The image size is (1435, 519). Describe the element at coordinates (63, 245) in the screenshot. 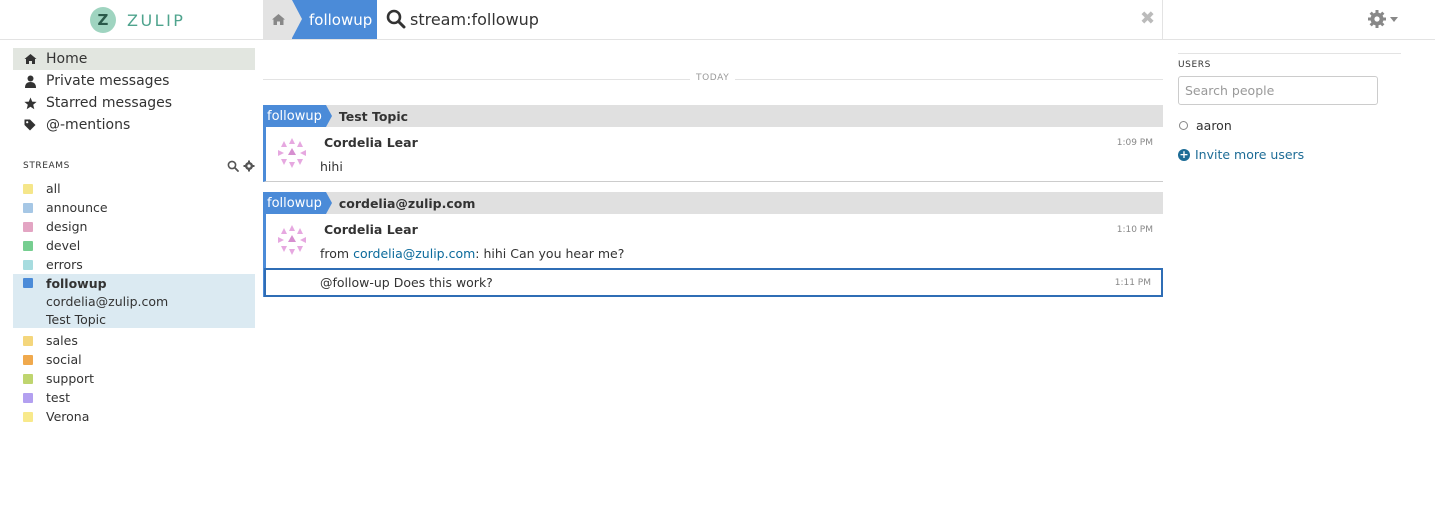

I see `stream-name: devel` at that location.